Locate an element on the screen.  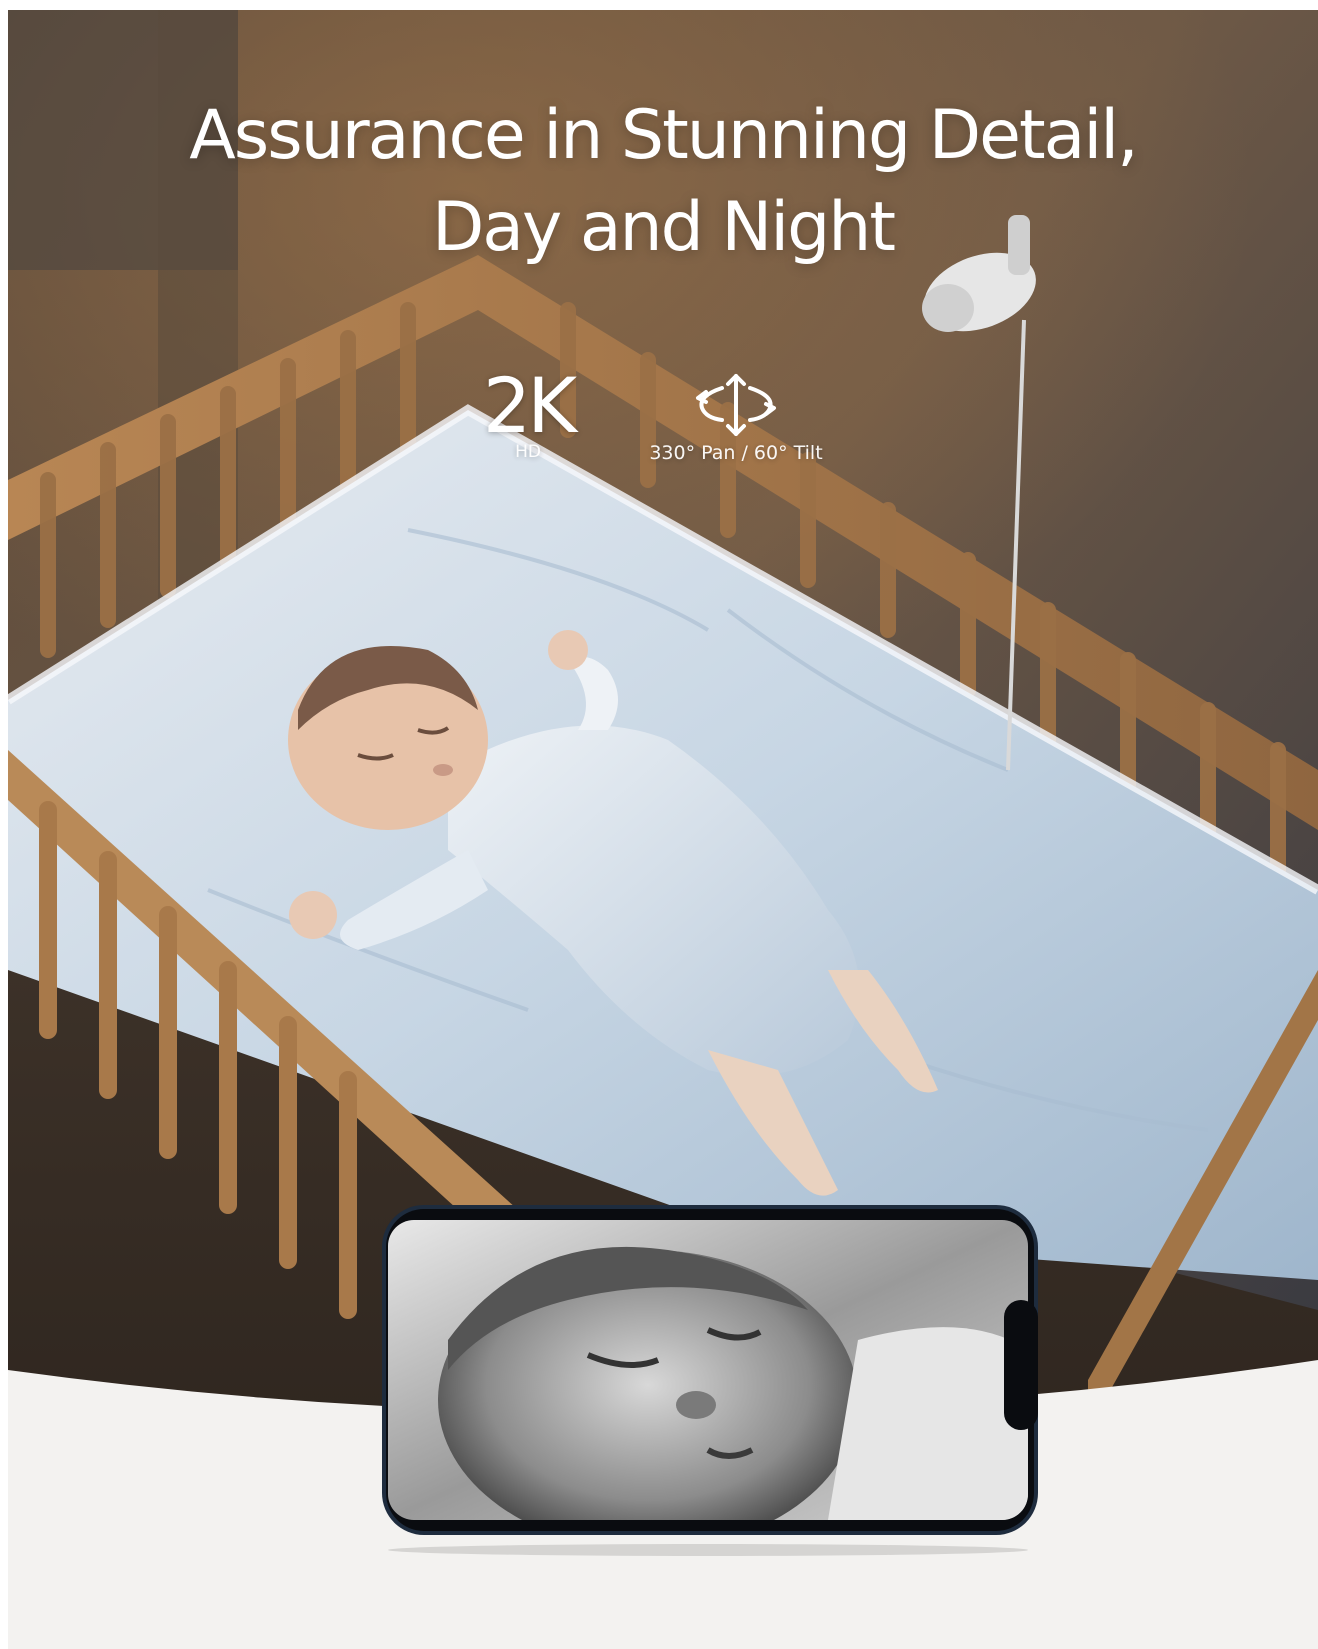
phone-live-view is located at coordinates (710, 1370).